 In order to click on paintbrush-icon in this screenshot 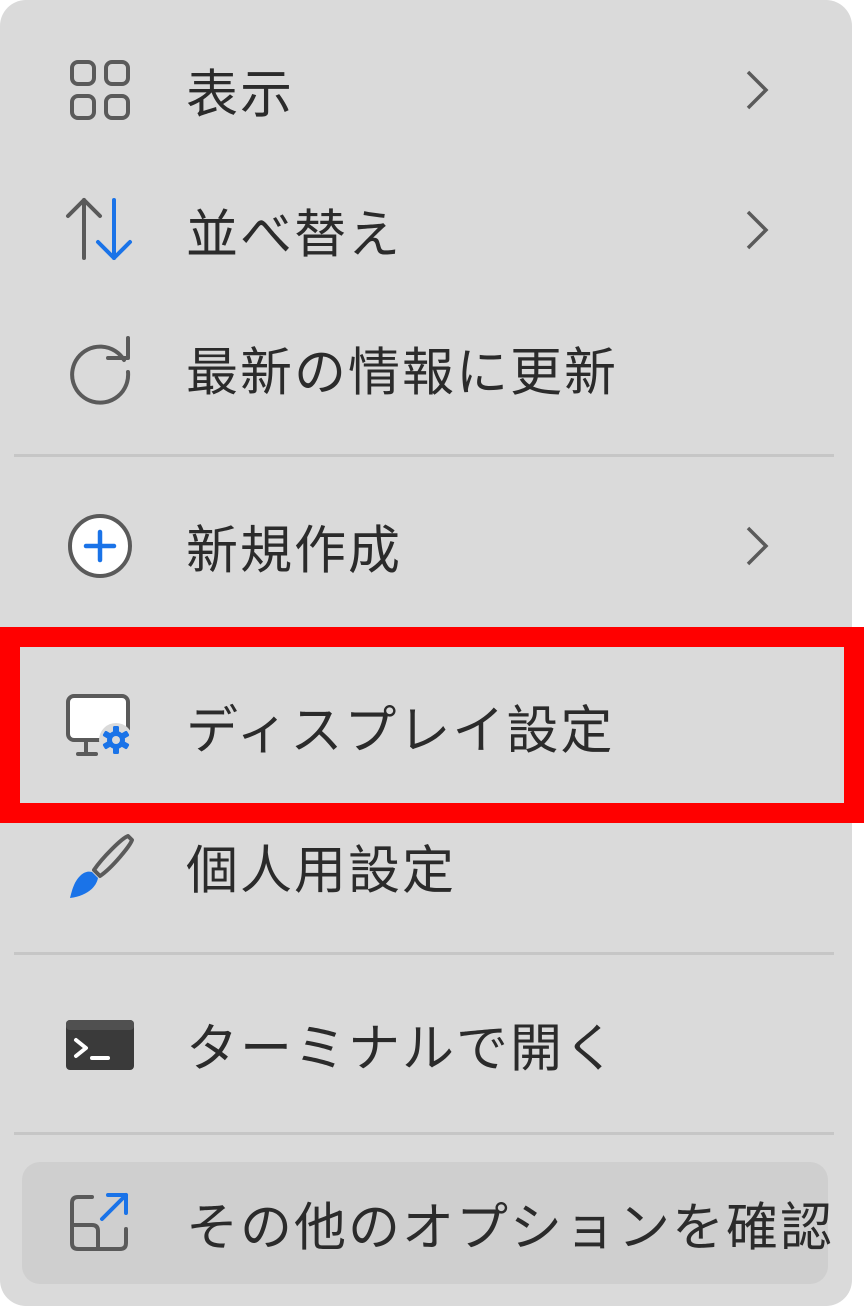, I will do `click(100, 866)`.